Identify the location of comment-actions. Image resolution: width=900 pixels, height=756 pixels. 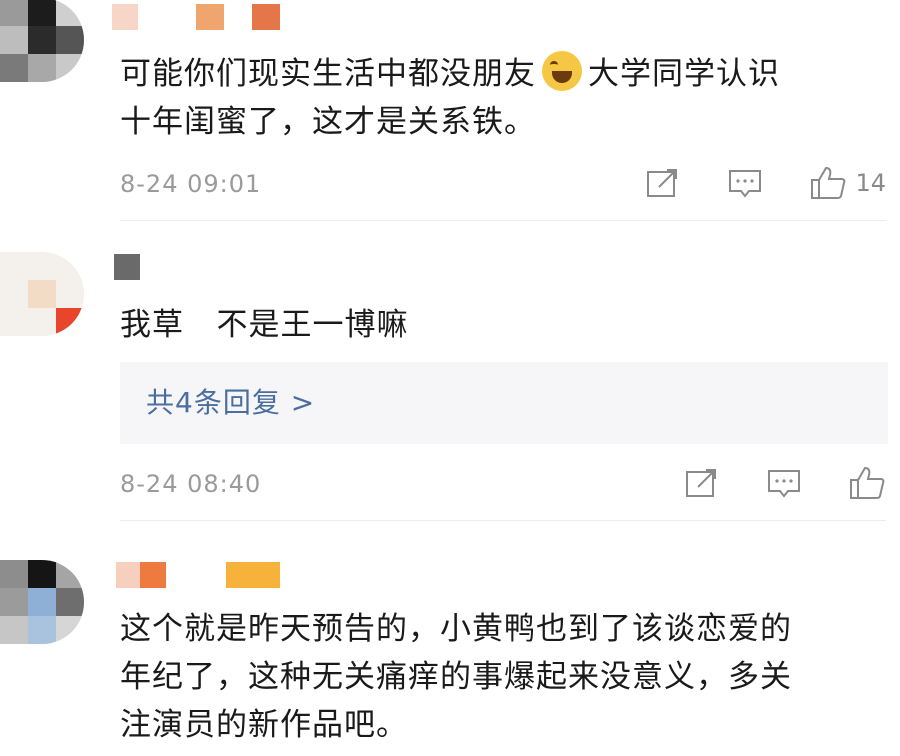
(762, 483).